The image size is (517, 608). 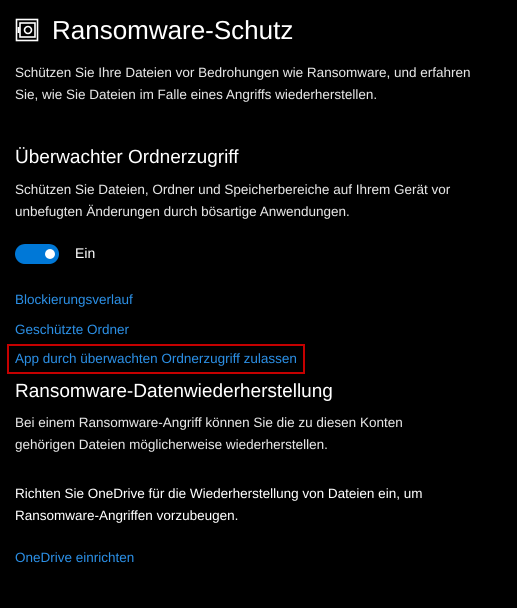 What do you see at coordinates (243, 84) in the screenshot?
I see `page-description: Schützen Sie Ihre Dateien vor Bedrohungen wie Ransomware, und erfahren Sie, wie Sie Dateien im Falle eines Angriffs wiederherstellen.` at bounding box center [243, 84].